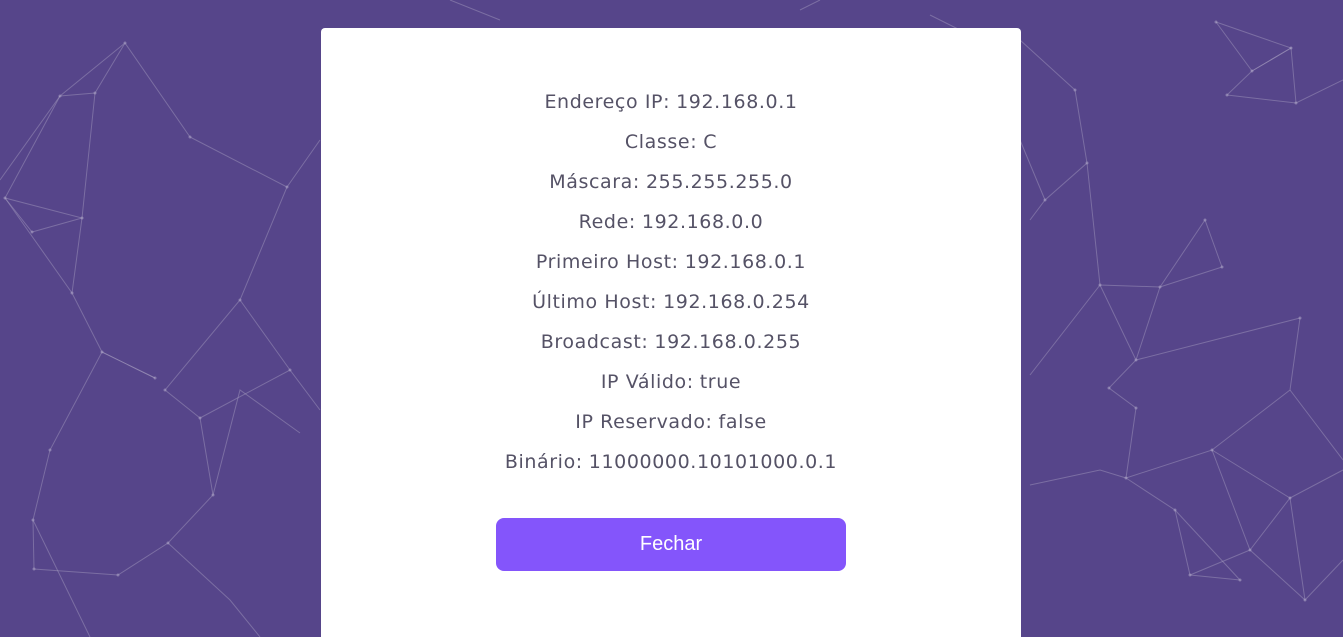 The image size is (1343, 637). What do you see at coordinates (720, 382) in the screenshot?
I see `row-value: true` at bounding box center [720, 382].